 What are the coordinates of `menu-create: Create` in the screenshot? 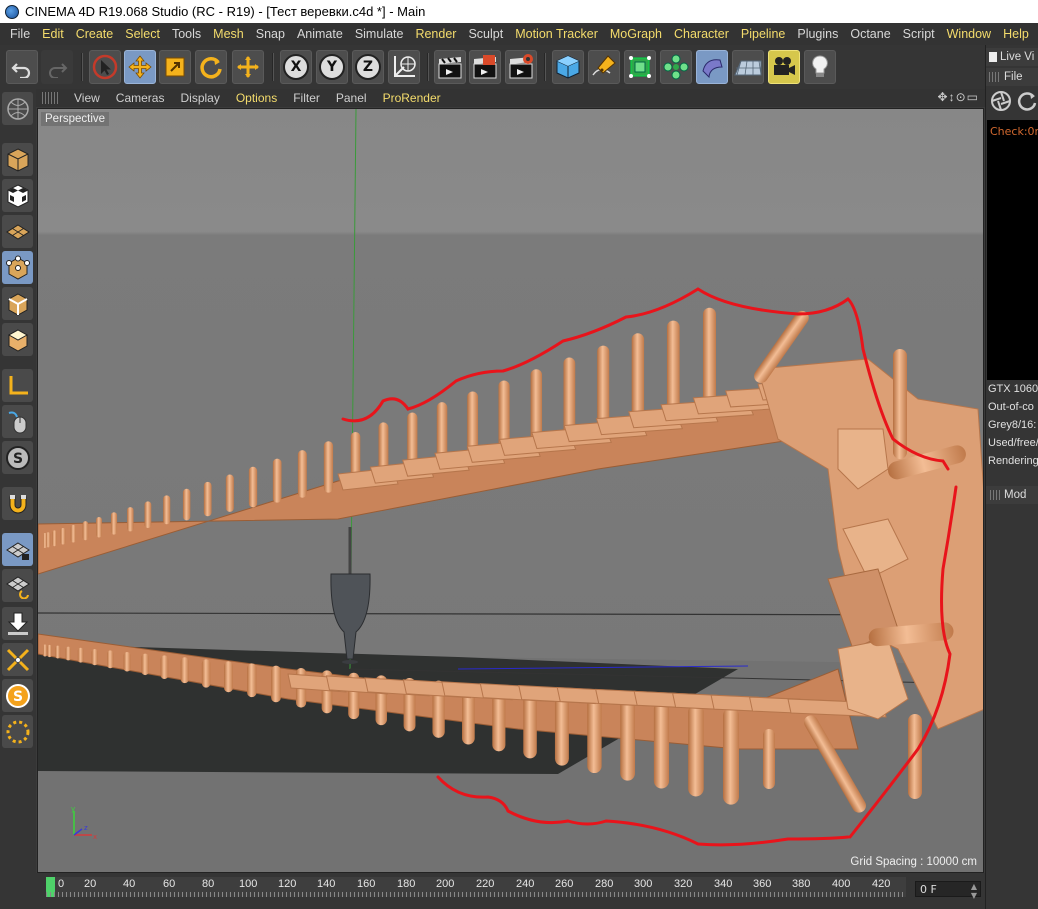 It's located at (95, 34).